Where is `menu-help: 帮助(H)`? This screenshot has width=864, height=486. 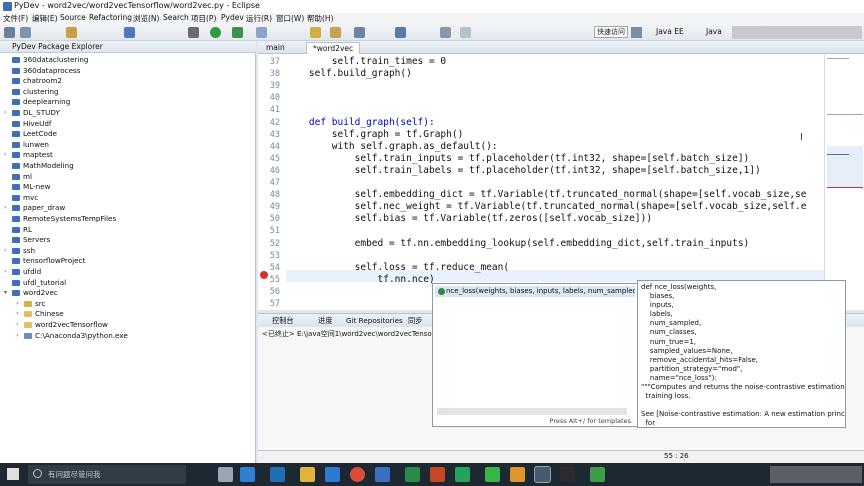
menu-help: 帮助(H) is located at coordinates (320, 18).